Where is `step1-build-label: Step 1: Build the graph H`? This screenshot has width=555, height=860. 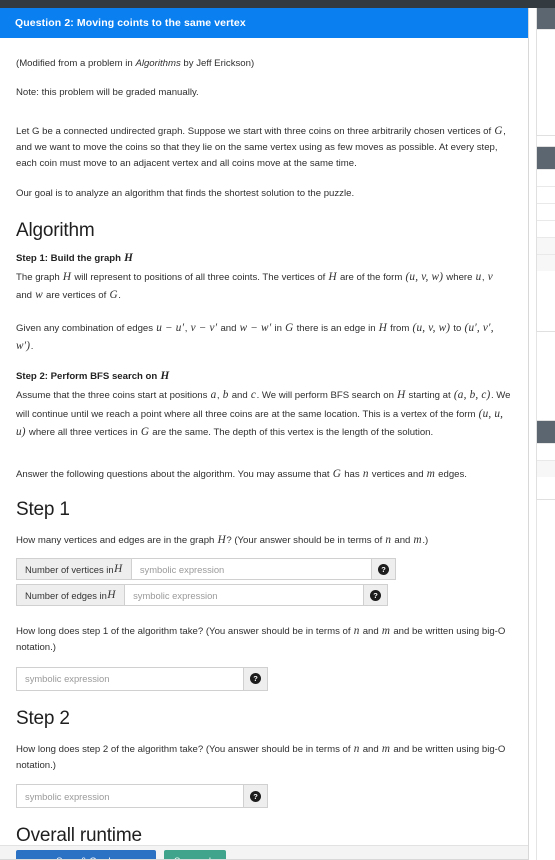
step1-build-label: Step 1: Build the graph H is located at coordinates (264, 258).